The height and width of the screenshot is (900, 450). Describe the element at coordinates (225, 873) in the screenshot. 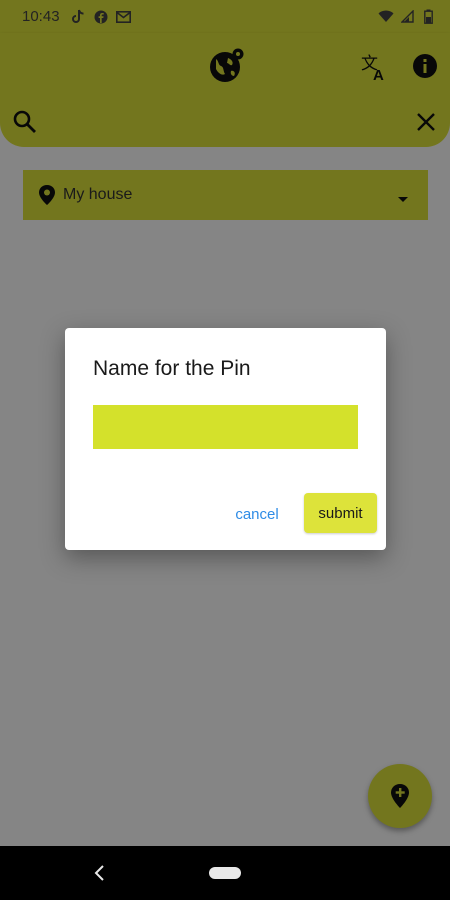

I see `home-pill` at that location.